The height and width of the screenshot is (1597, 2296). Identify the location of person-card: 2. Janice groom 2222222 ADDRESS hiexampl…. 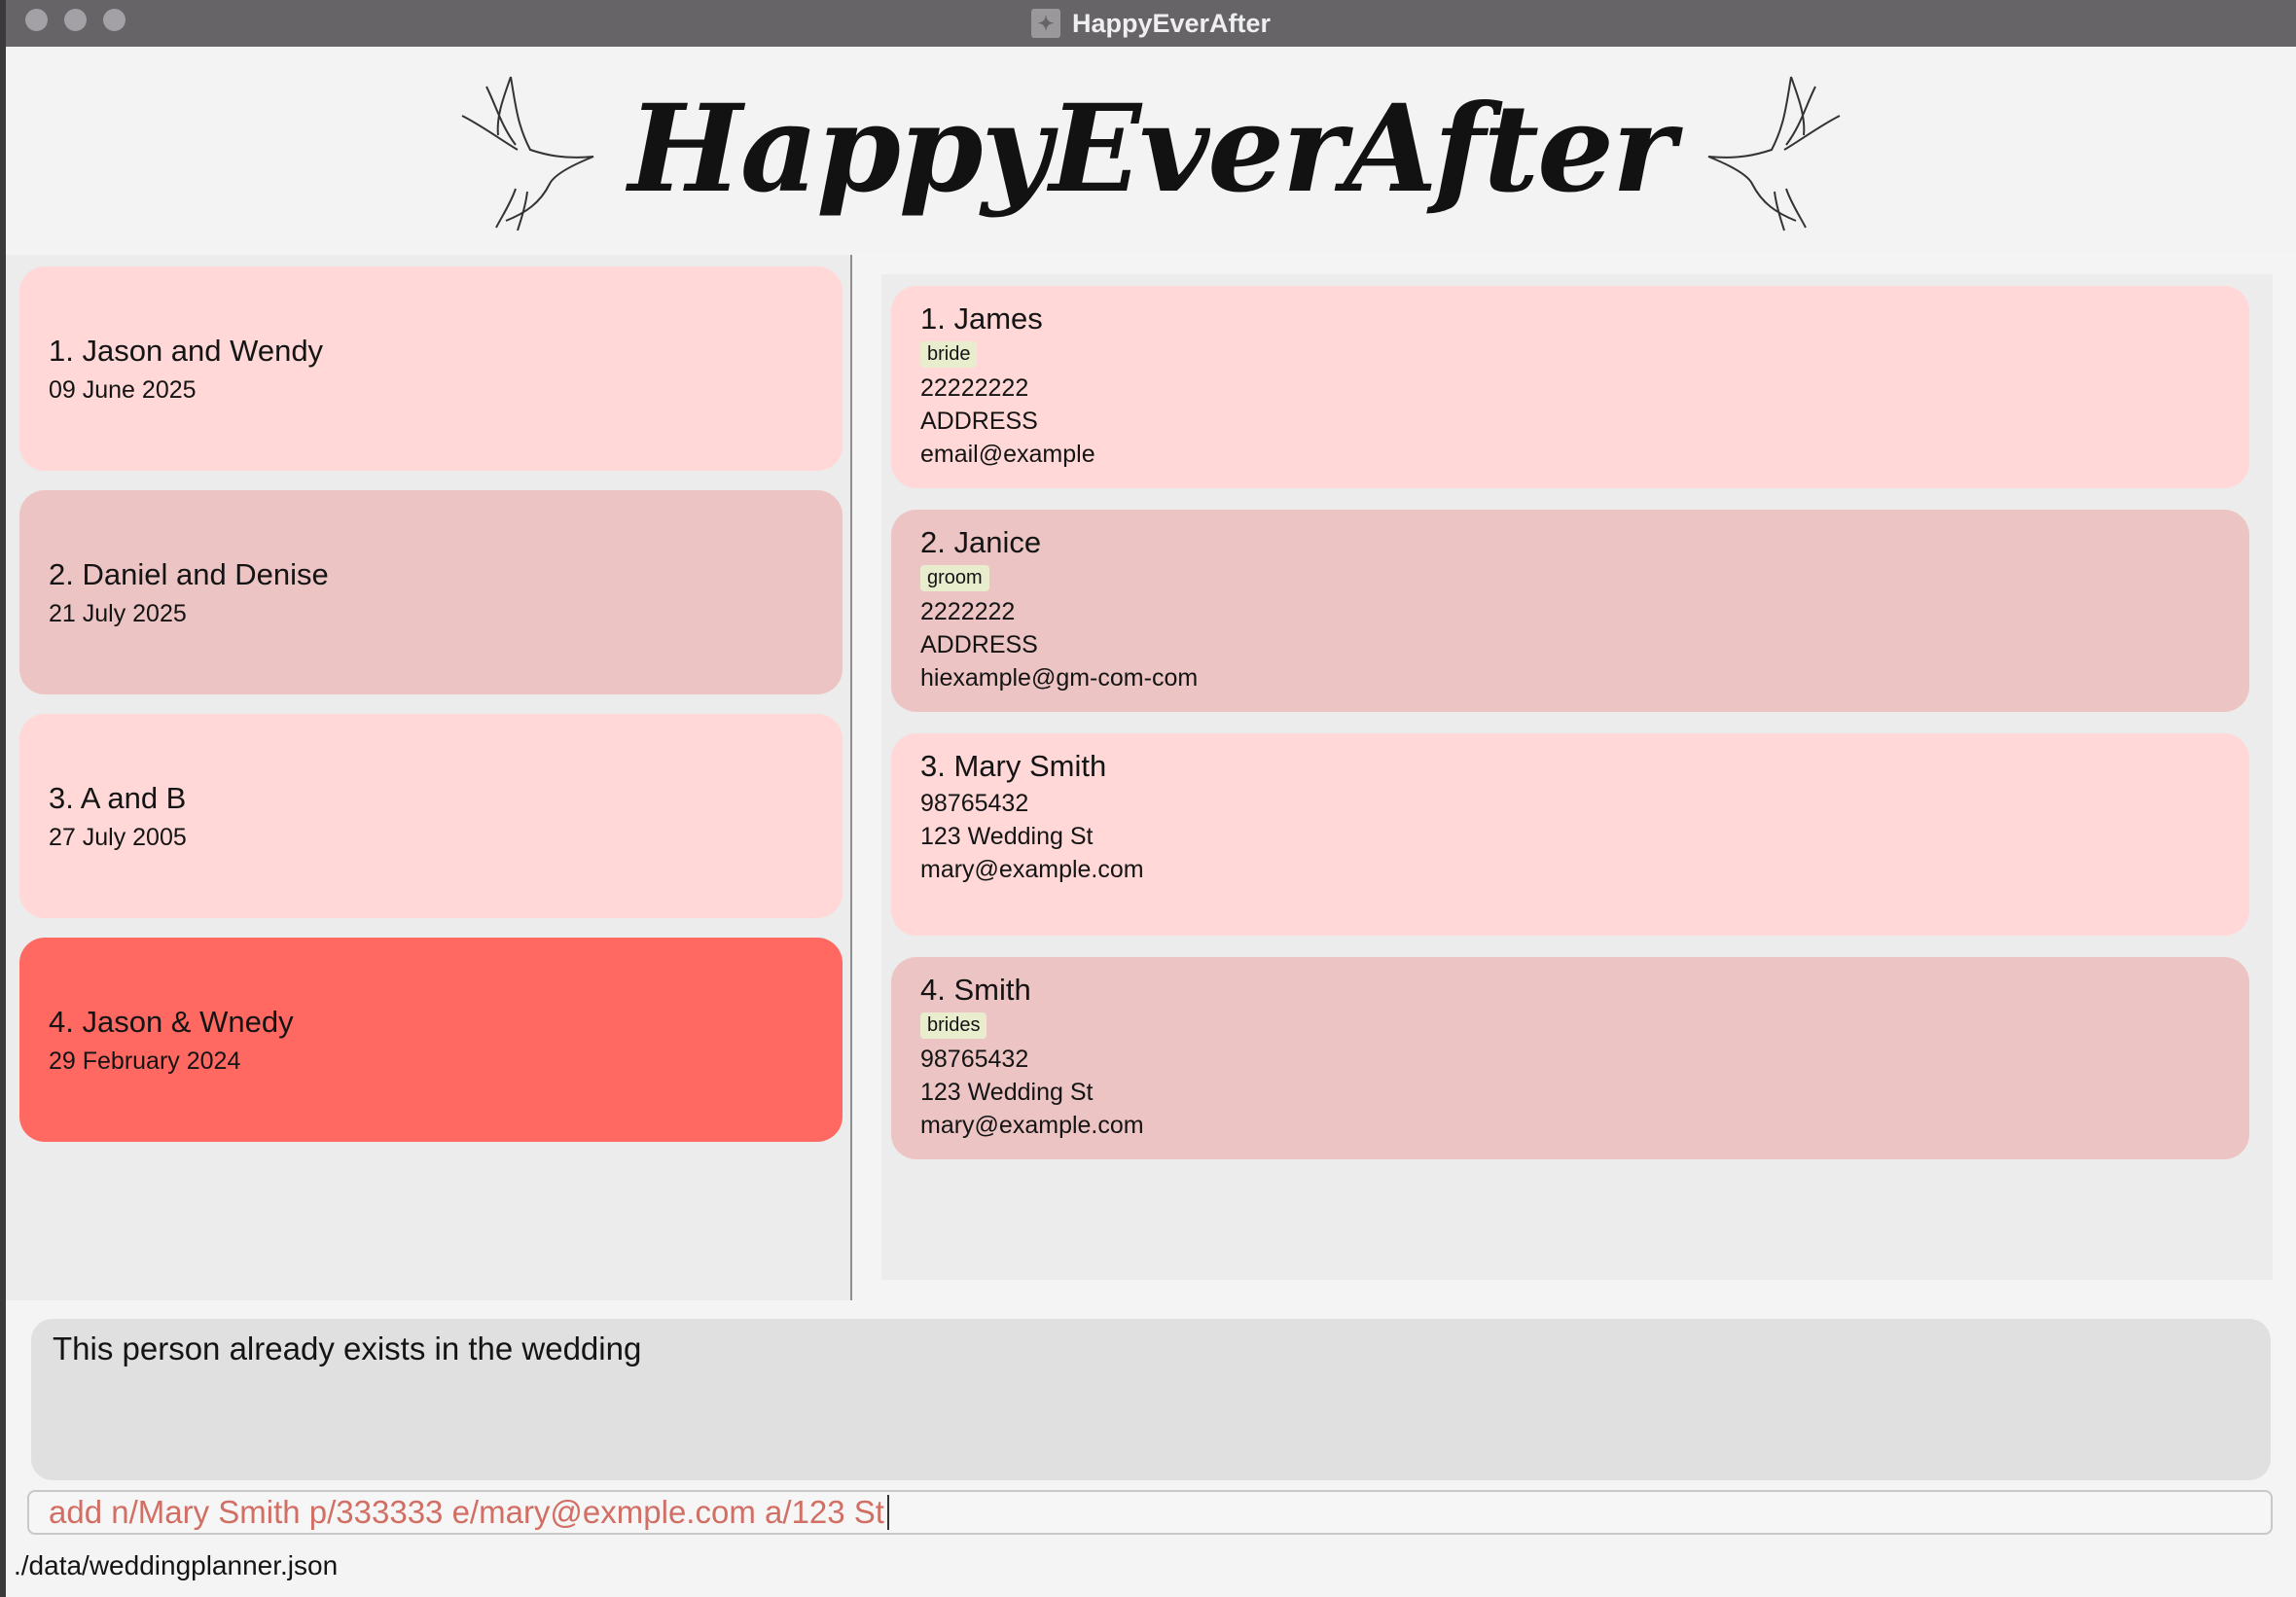
(1570, 611).